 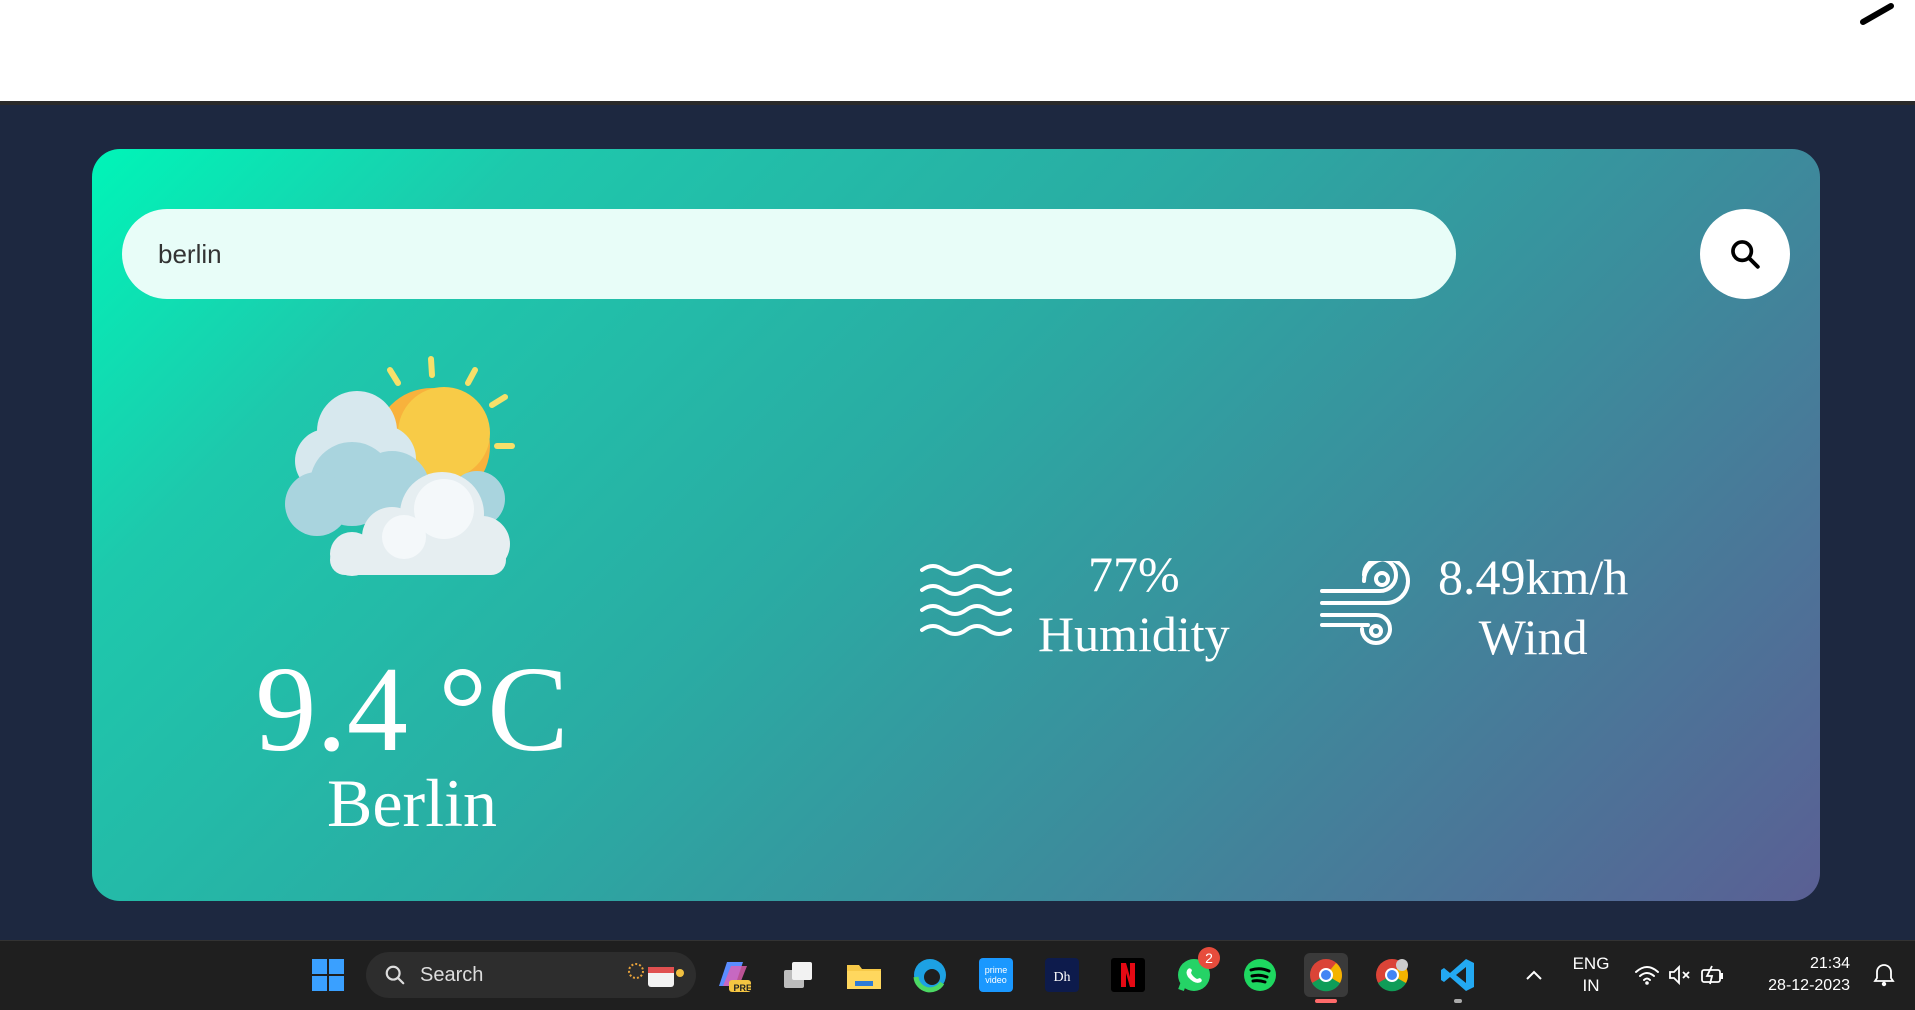 I want to click on clock: 21:34 28-12-2023, so click(x=1808, y=975).